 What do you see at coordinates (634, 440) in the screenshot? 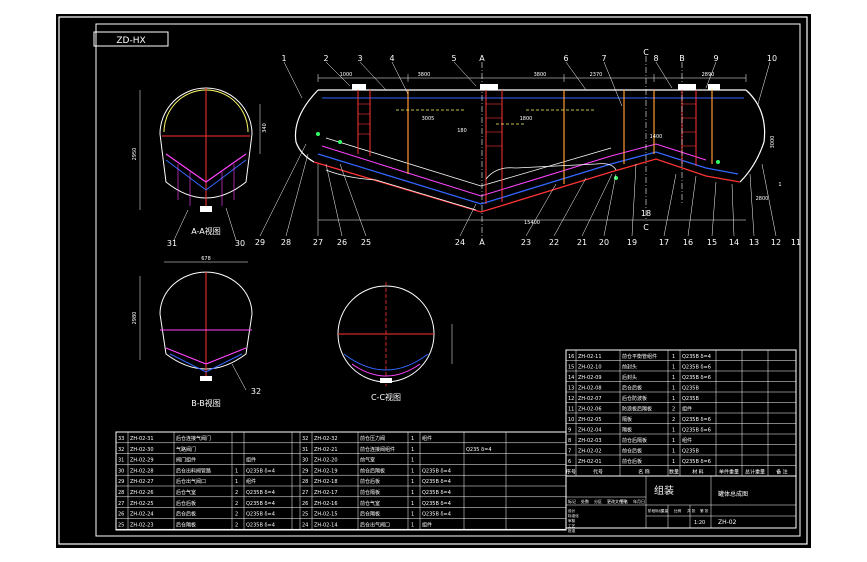
I see `right-table-cell-name: 前仓后隔板` at bounding box center [634, 440].